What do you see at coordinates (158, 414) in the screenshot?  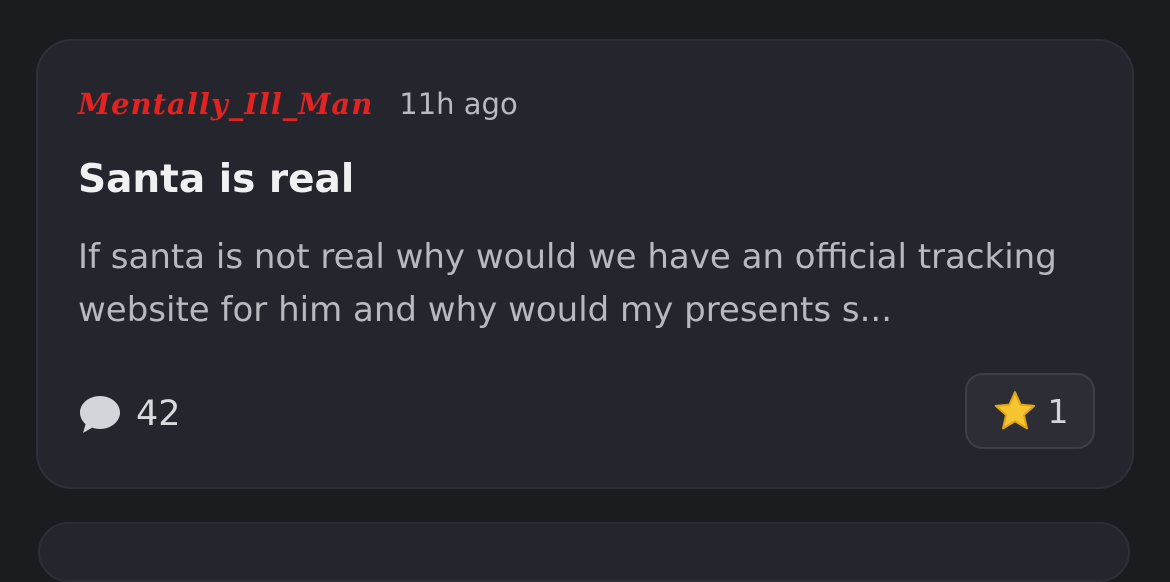 I see `comment-count: 42` at bounding box center [158, 414].